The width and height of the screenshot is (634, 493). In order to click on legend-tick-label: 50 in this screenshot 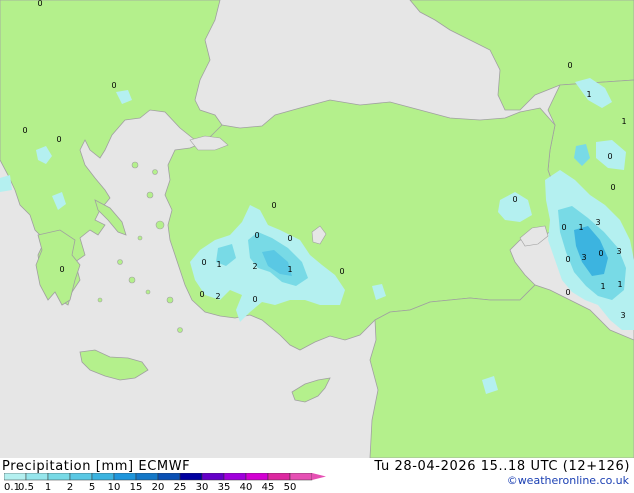, I will do `click(290, 487)`.